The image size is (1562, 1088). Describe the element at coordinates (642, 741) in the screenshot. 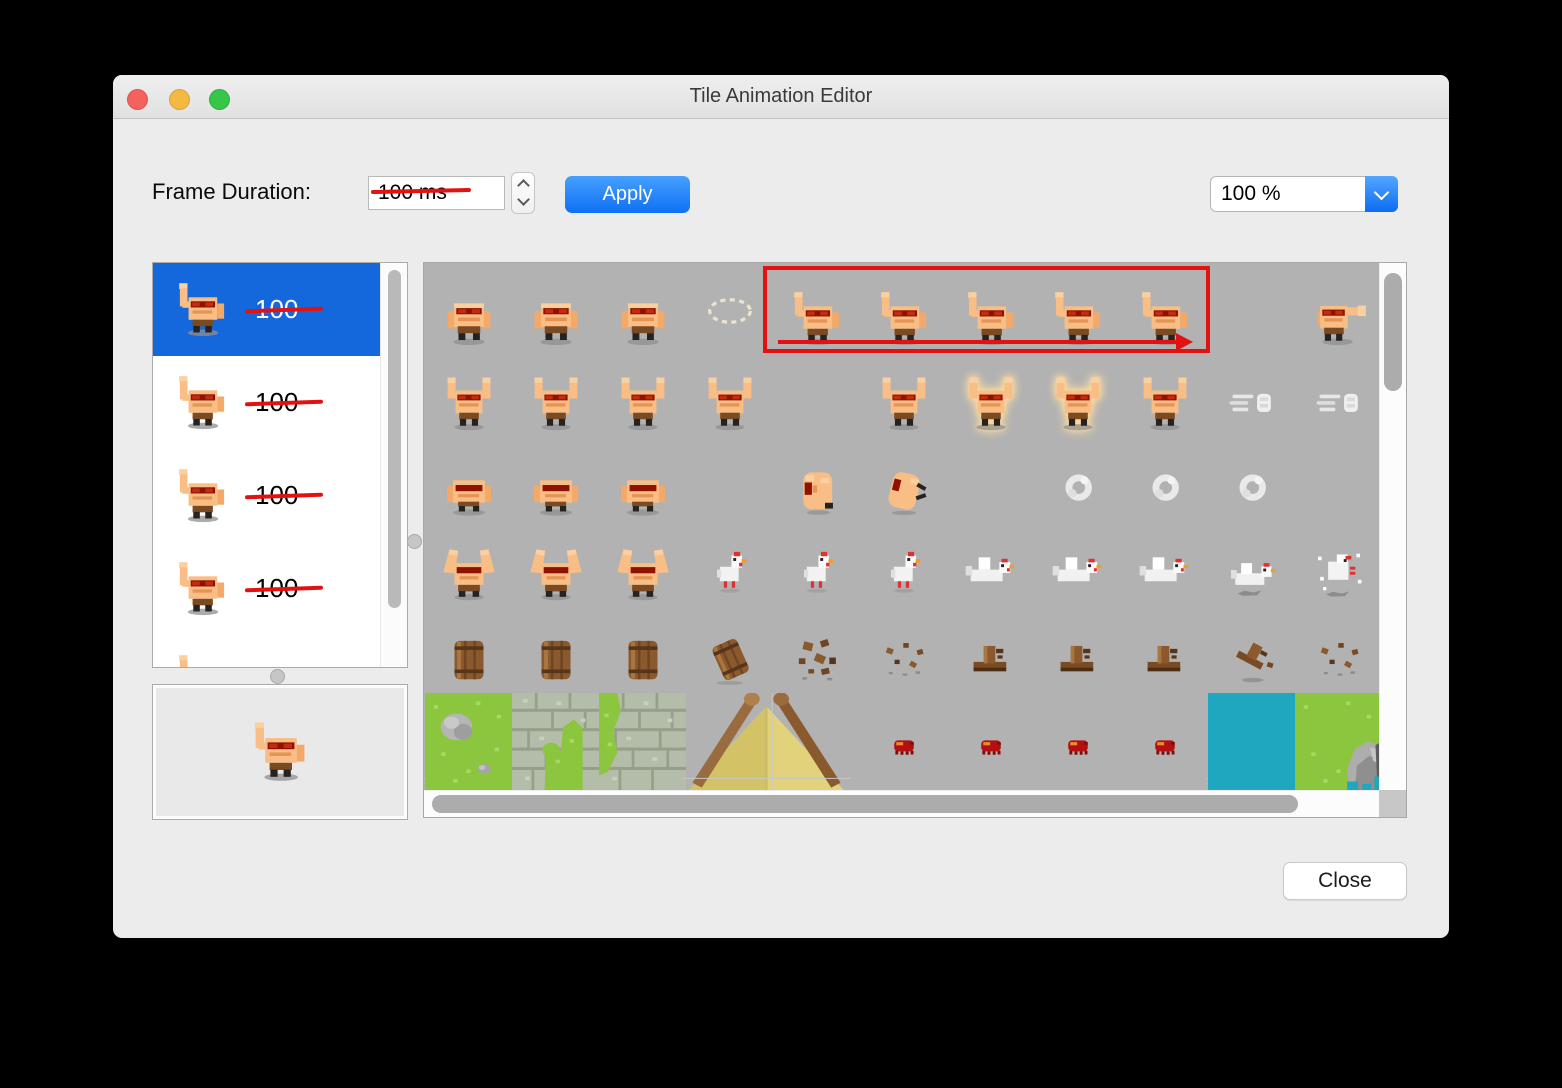

I see `tile-t-stone` at that location.